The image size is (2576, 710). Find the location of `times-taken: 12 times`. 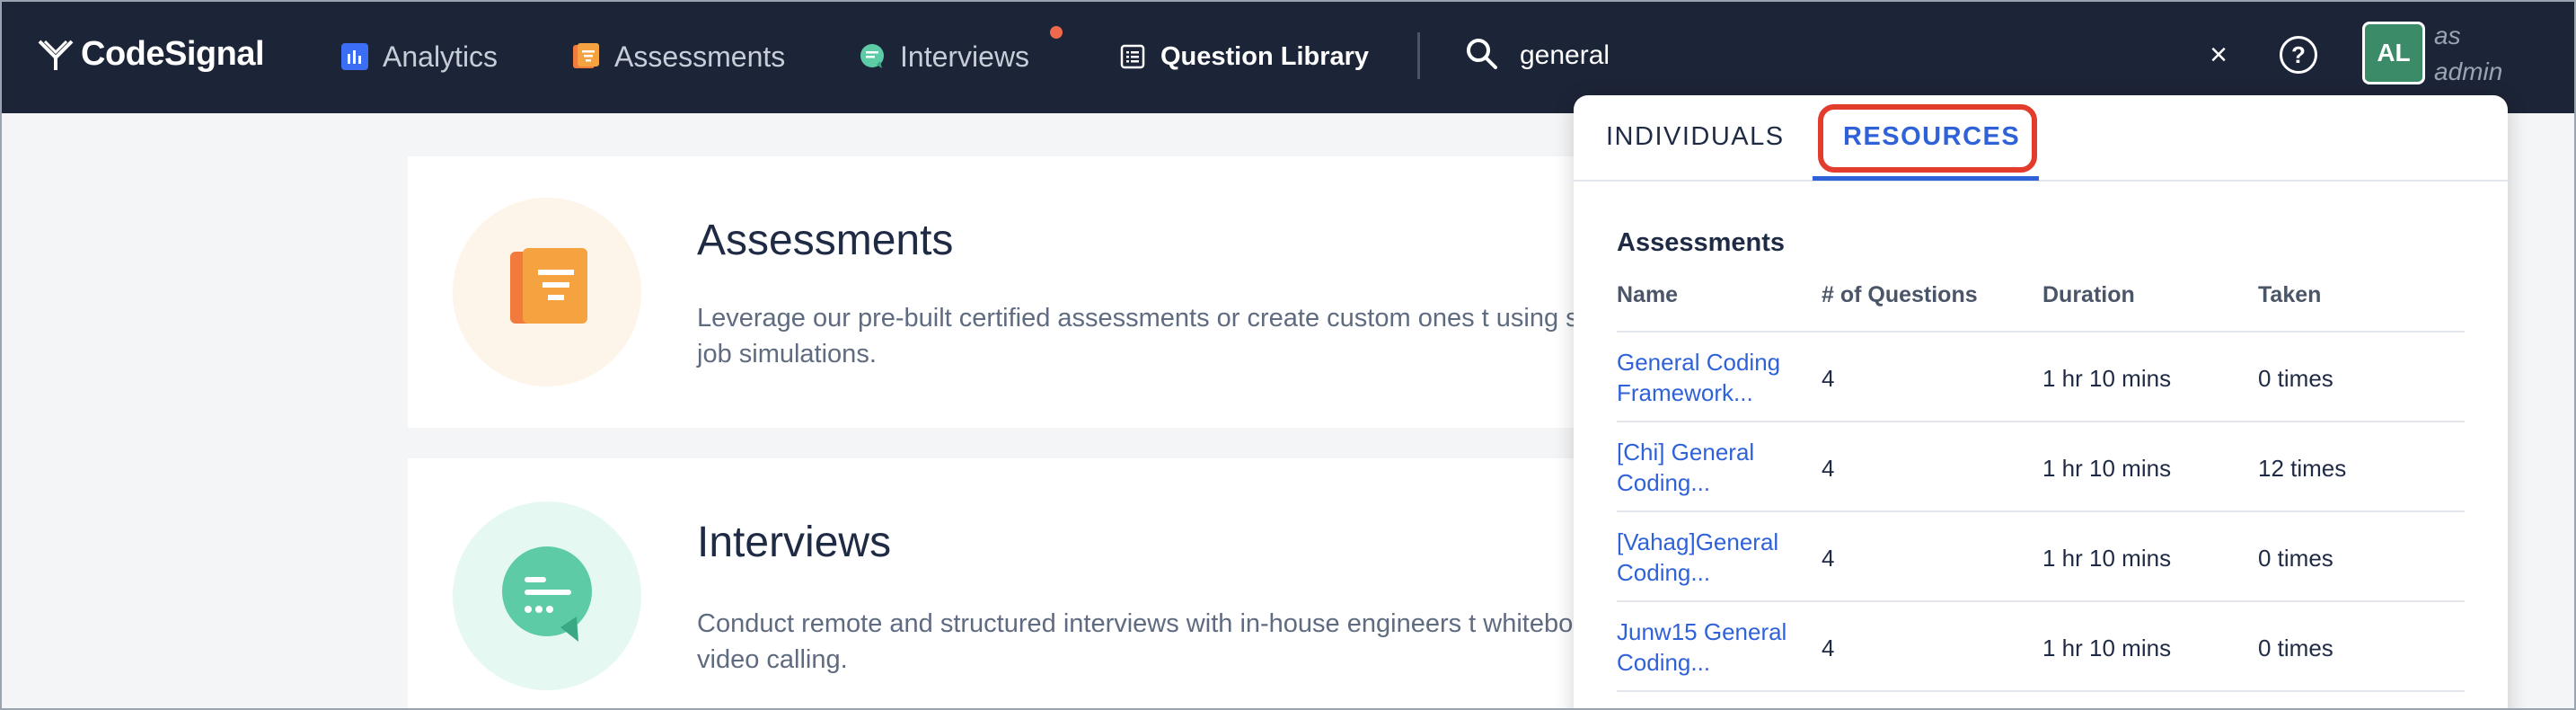

times-taken: 12 times is located at coordinates (2302, 468).